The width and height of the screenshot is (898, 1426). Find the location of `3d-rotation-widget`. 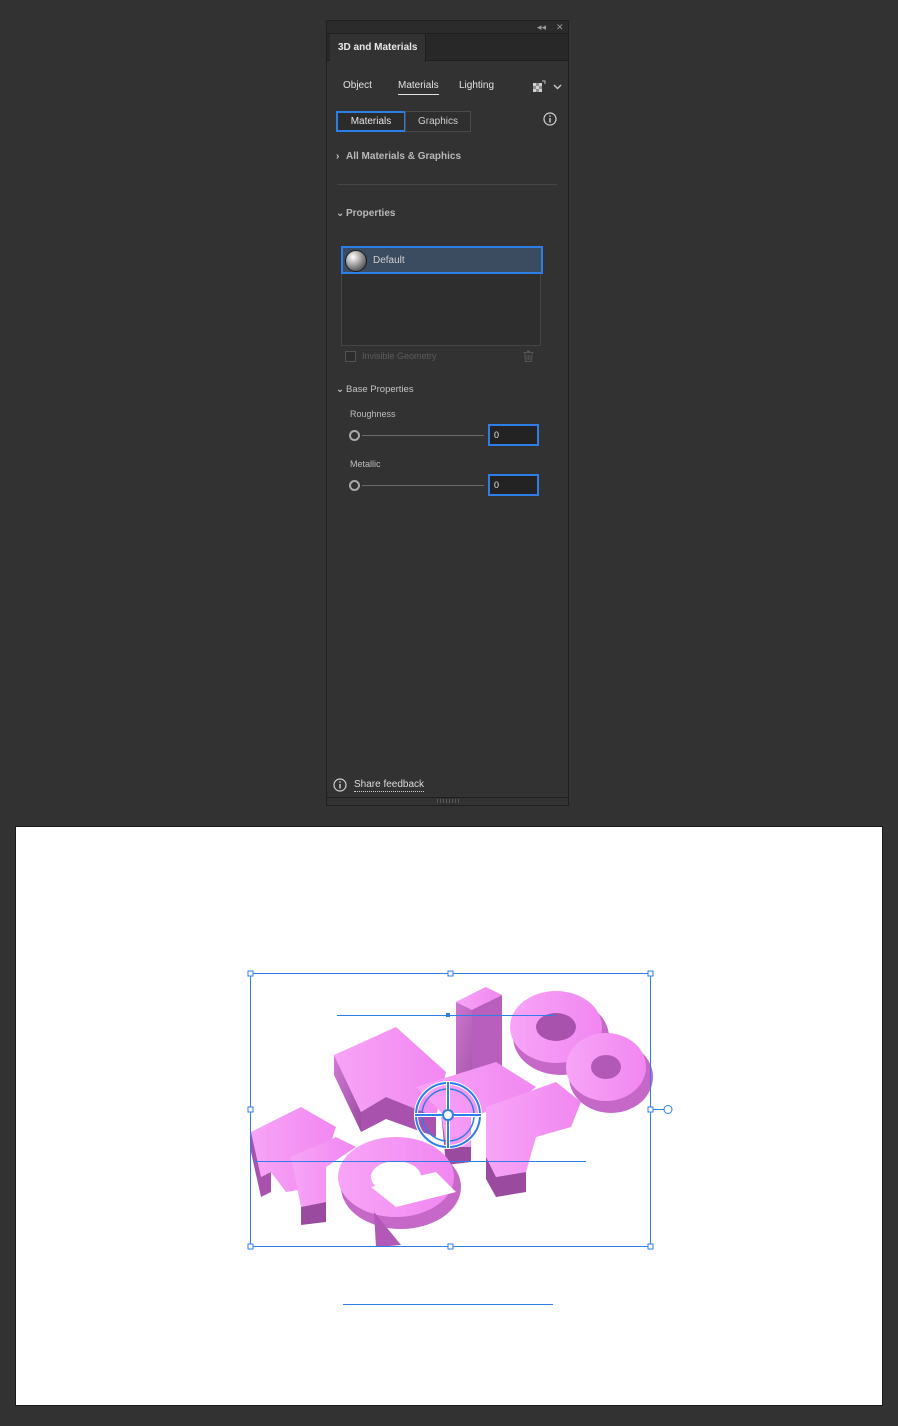

3d-rotation-widget is located at coordinates (448, 1115).